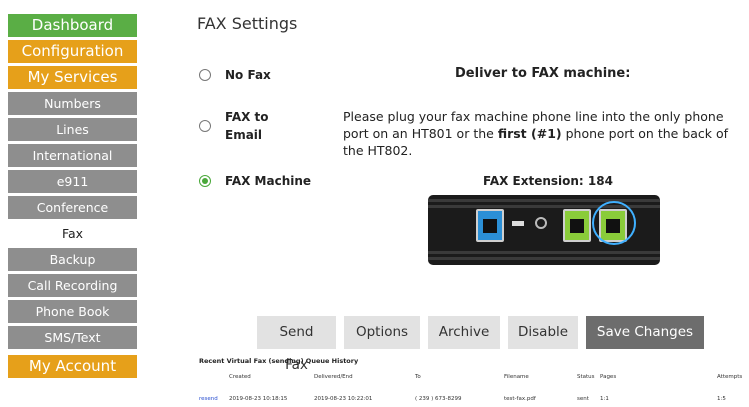  I want to click on archive-button: Archive, so click(464, 332).